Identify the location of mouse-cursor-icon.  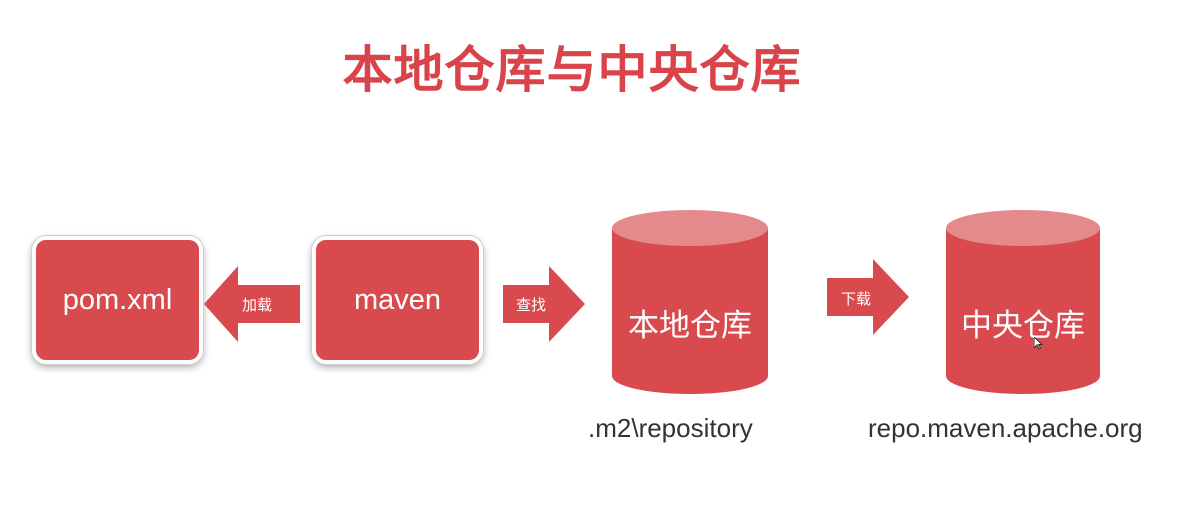
(1038, 344).